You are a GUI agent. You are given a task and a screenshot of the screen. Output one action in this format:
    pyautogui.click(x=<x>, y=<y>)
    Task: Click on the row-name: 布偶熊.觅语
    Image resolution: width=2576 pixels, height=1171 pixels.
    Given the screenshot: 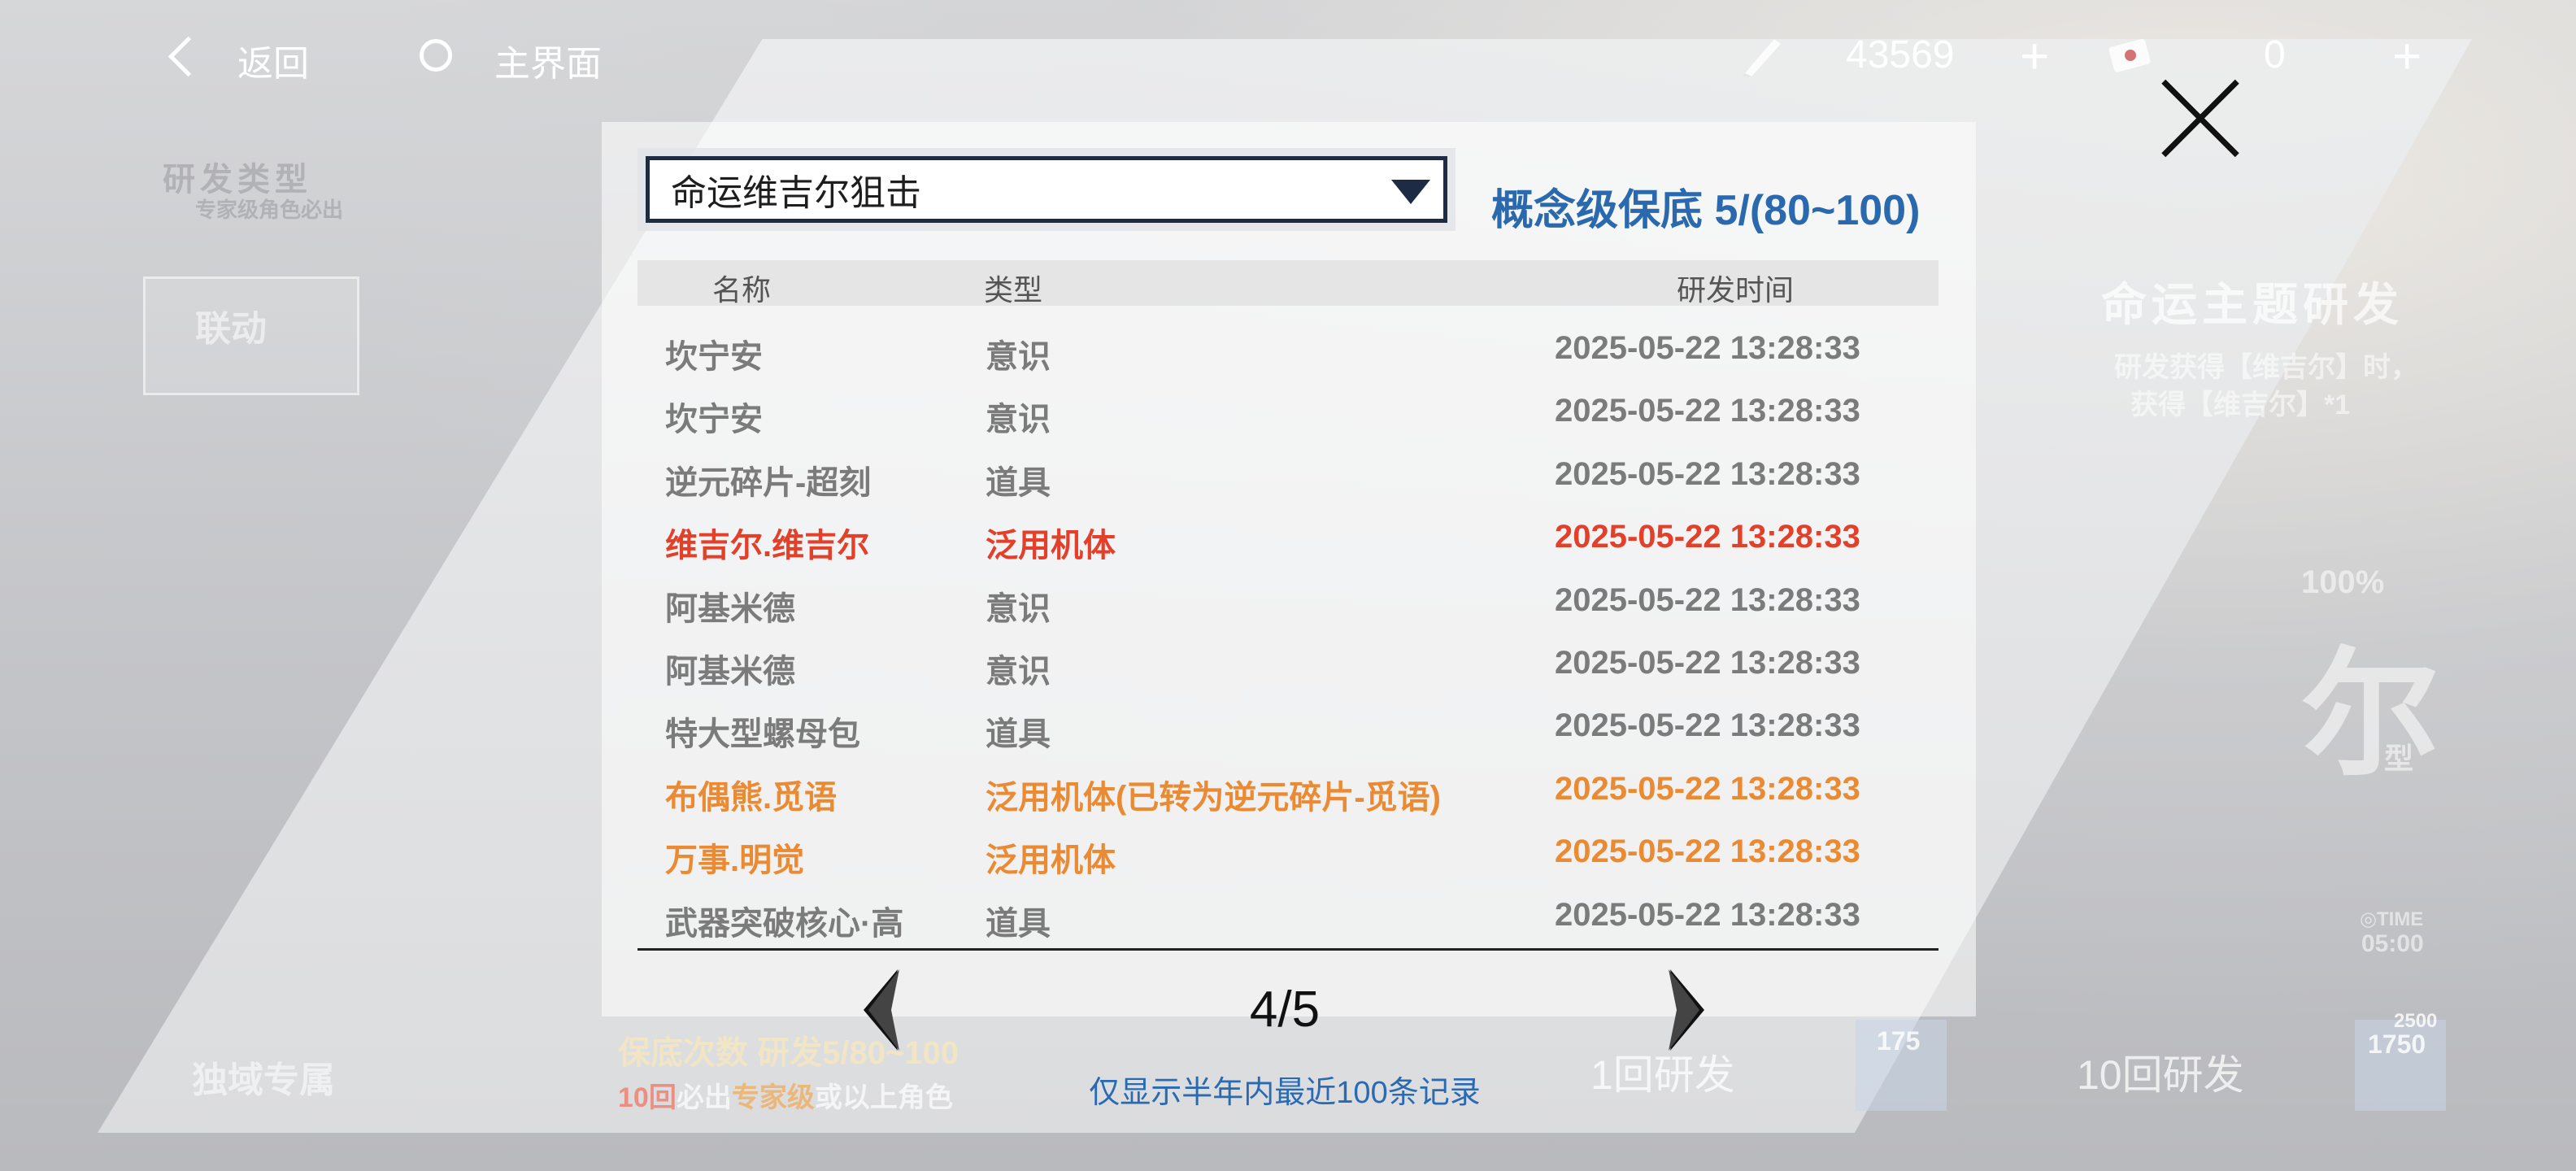 What is the action you would take?
    pyautogui.click(x=752, y=797)
    